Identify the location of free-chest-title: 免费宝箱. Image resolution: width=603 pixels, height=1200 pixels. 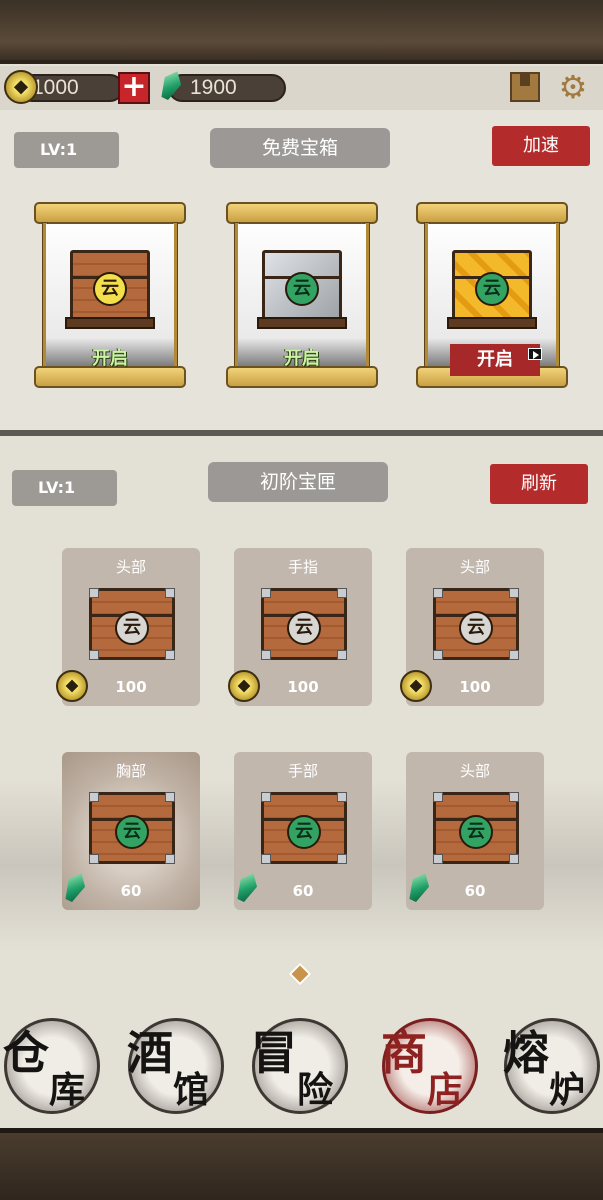
(300, 148).